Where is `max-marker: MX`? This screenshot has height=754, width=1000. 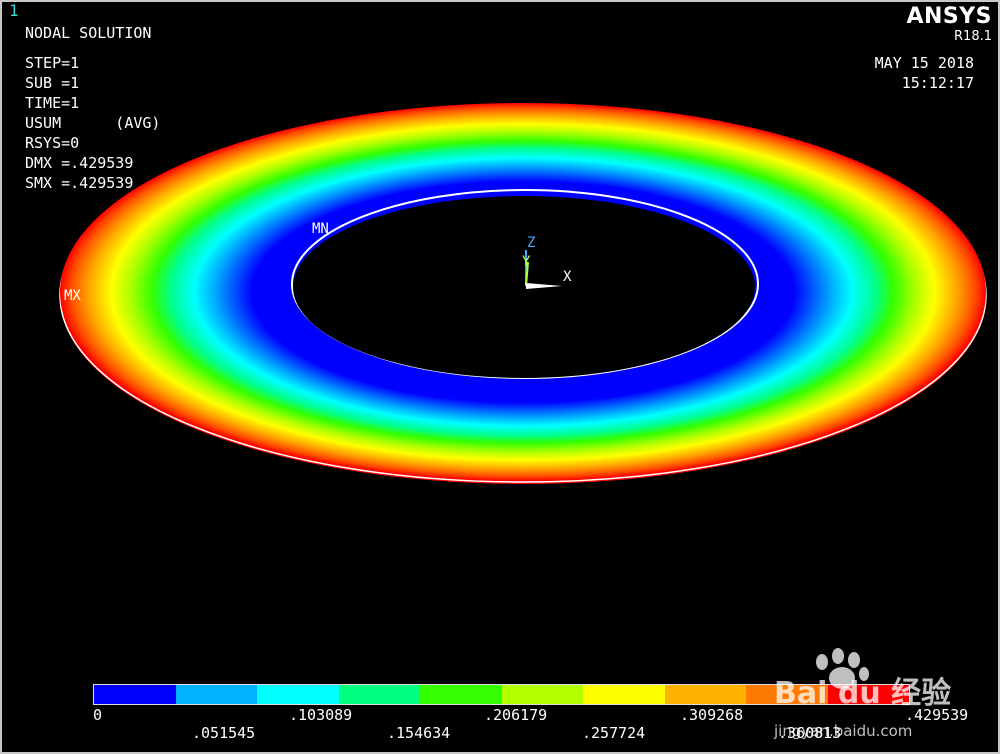
max-marker: MX is located at coordinates (72, 296).